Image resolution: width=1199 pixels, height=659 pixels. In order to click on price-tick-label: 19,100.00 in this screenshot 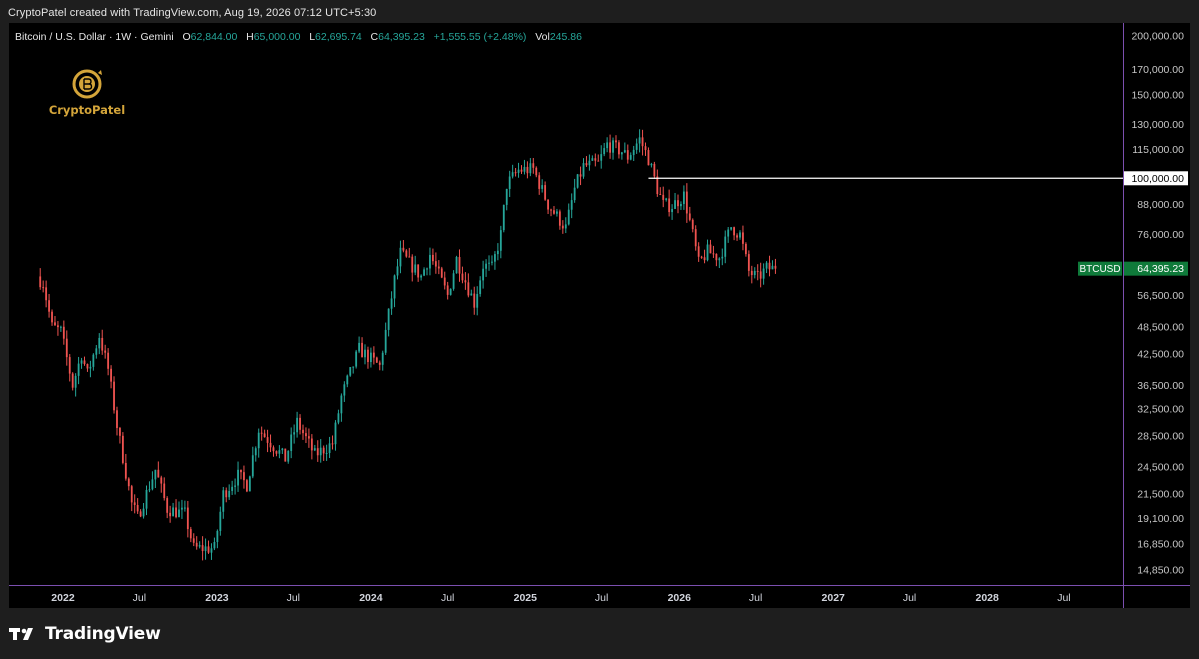, I will do `click(1160, 519)`.